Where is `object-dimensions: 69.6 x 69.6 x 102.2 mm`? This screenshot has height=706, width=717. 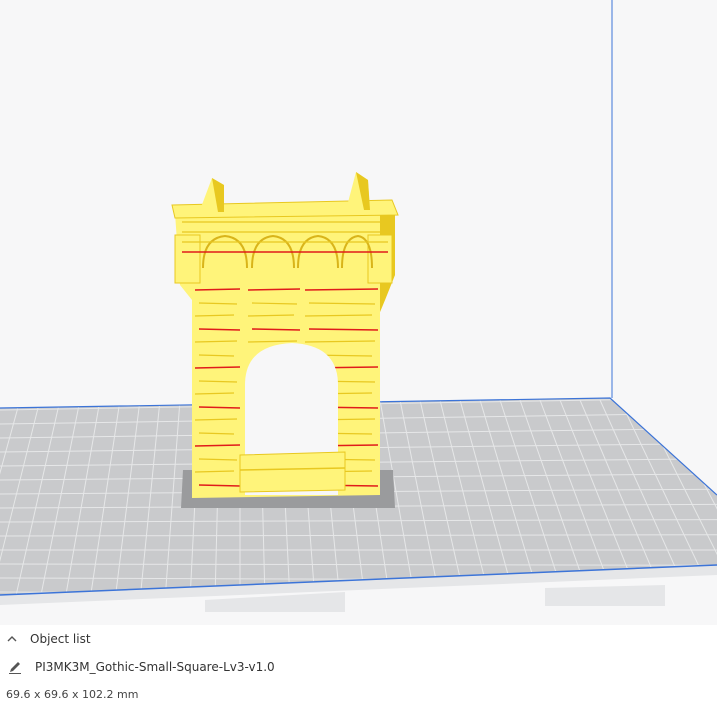
object-dimensions: 69.6 x 69.6 x 102.2 mm is located at coordinates (72, 694).